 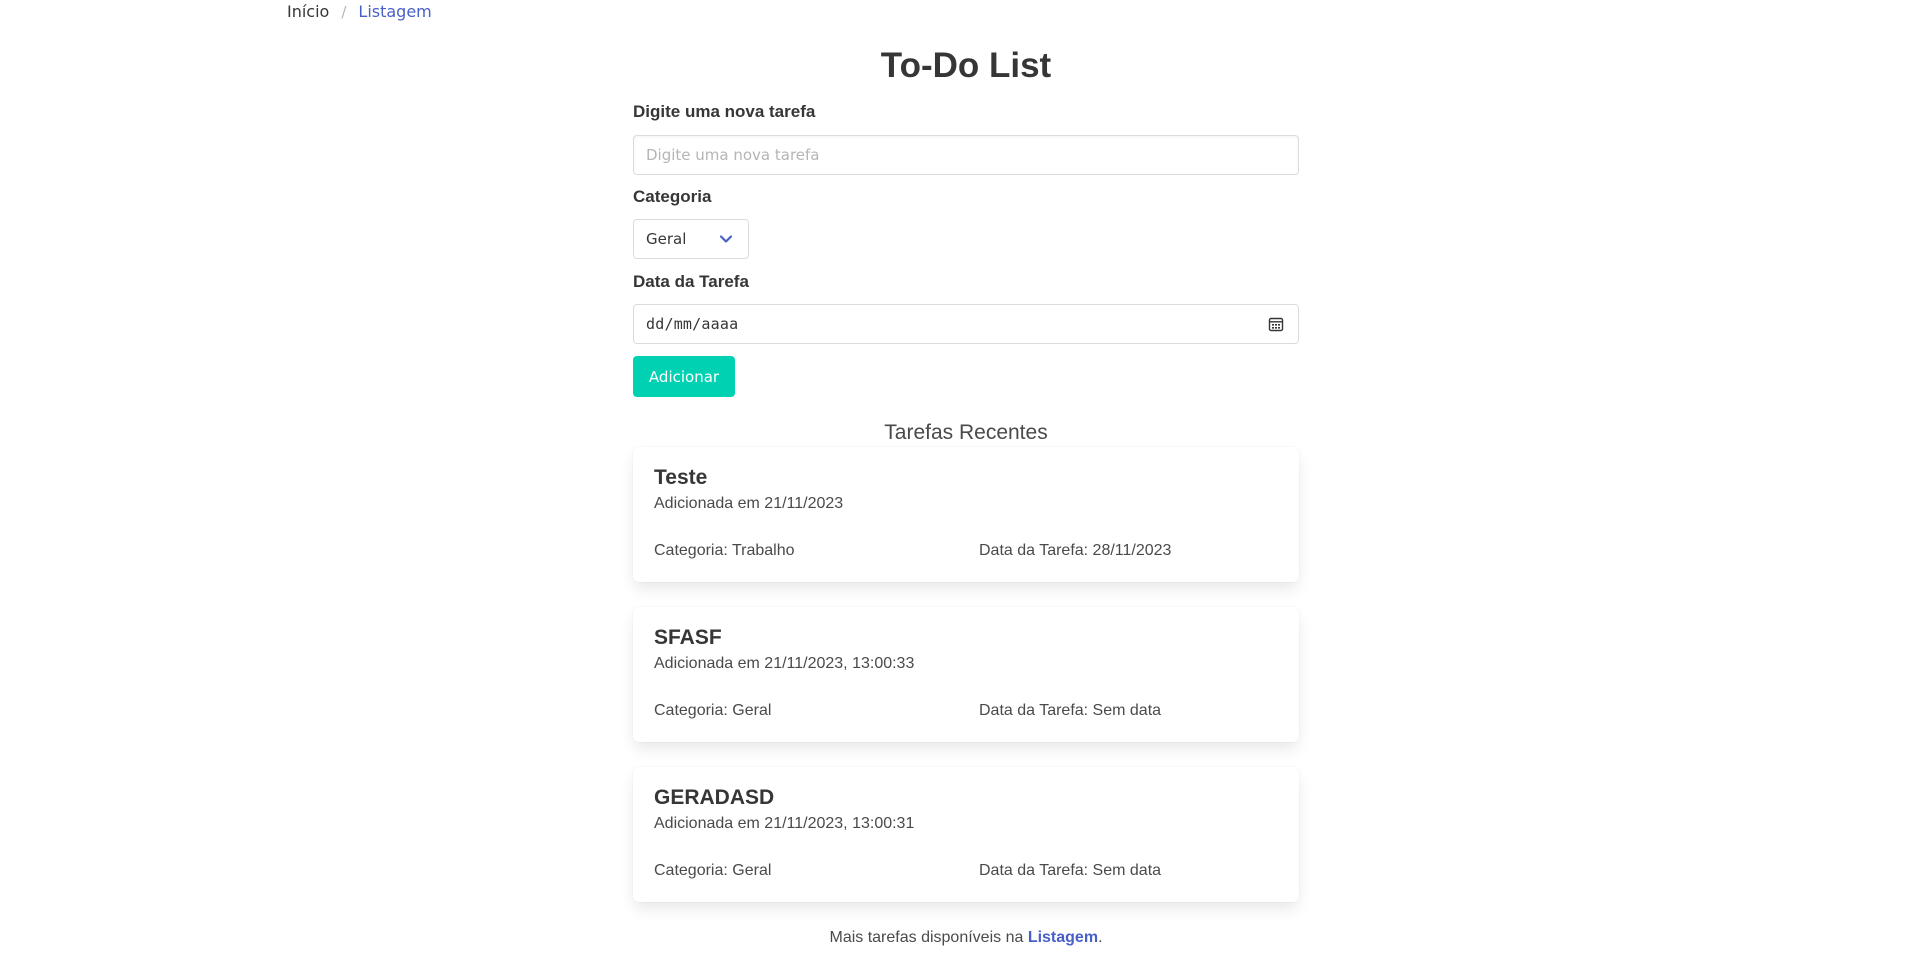 I want to click on recent-tasks-heading: Tarefas Recentes, so click(x=966, y=432).